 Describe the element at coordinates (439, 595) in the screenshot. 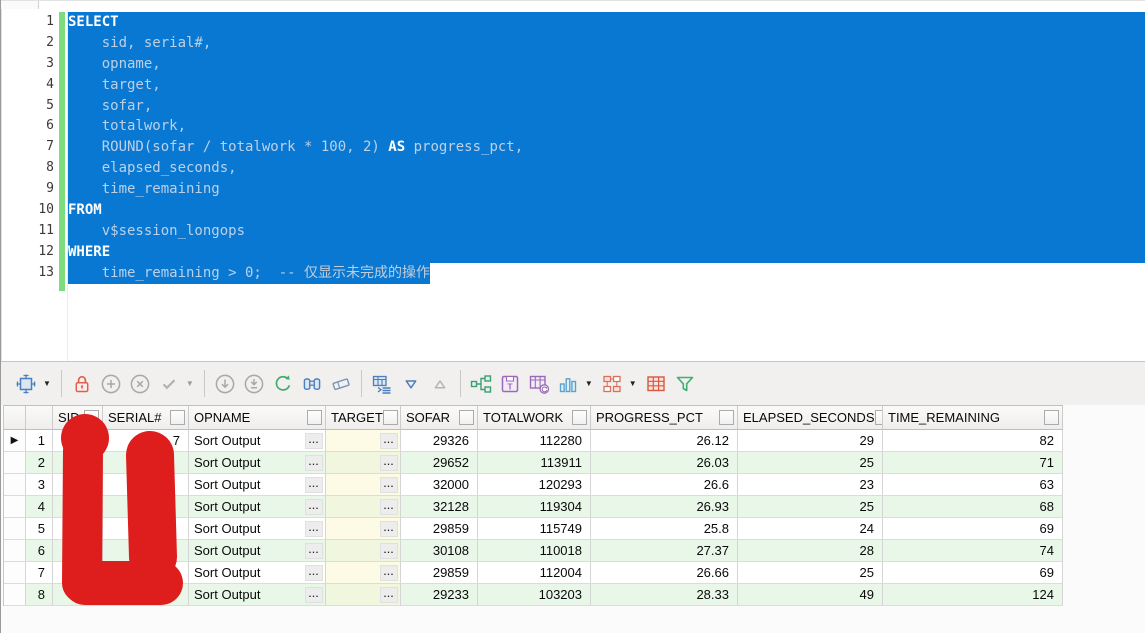

I see `cell-sofar: 29233` at that location.